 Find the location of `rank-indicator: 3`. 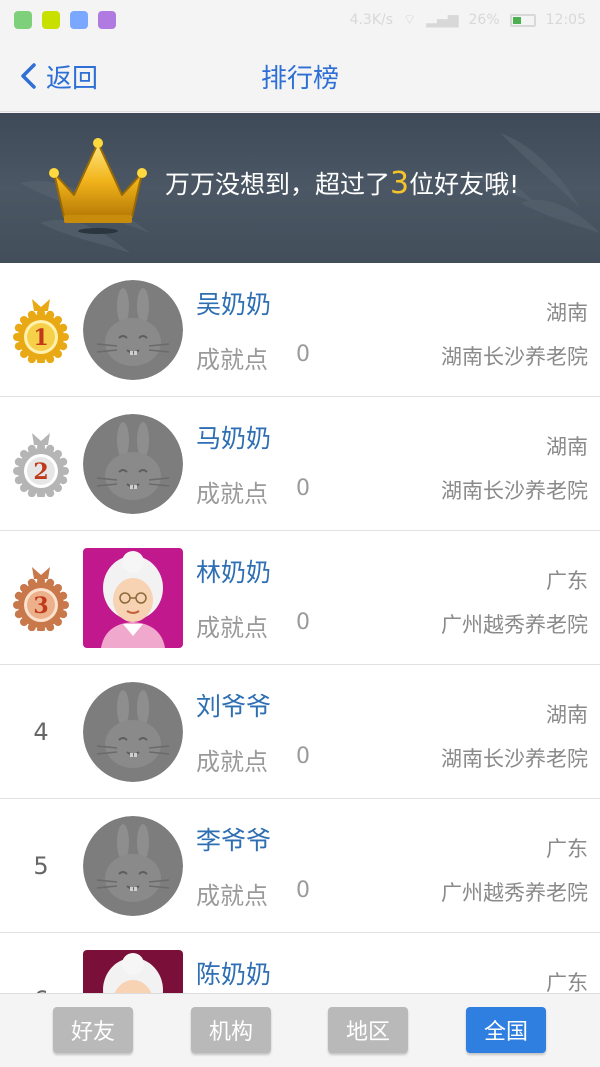

rank-indicator: 3 is located at coordinates (41, 598).